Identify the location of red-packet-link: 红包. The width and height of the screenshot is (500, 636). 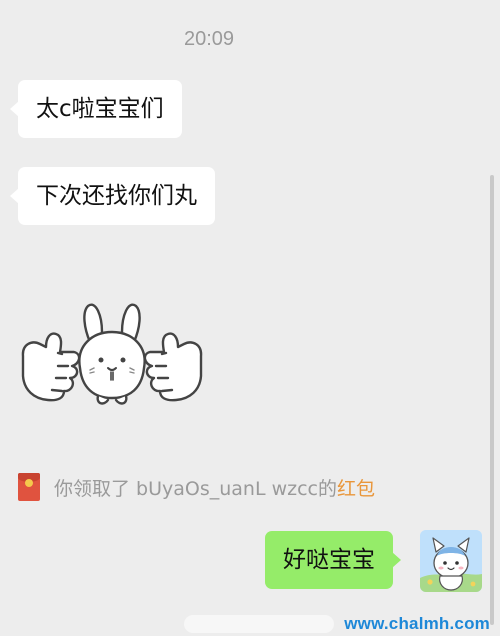
(356, 487).